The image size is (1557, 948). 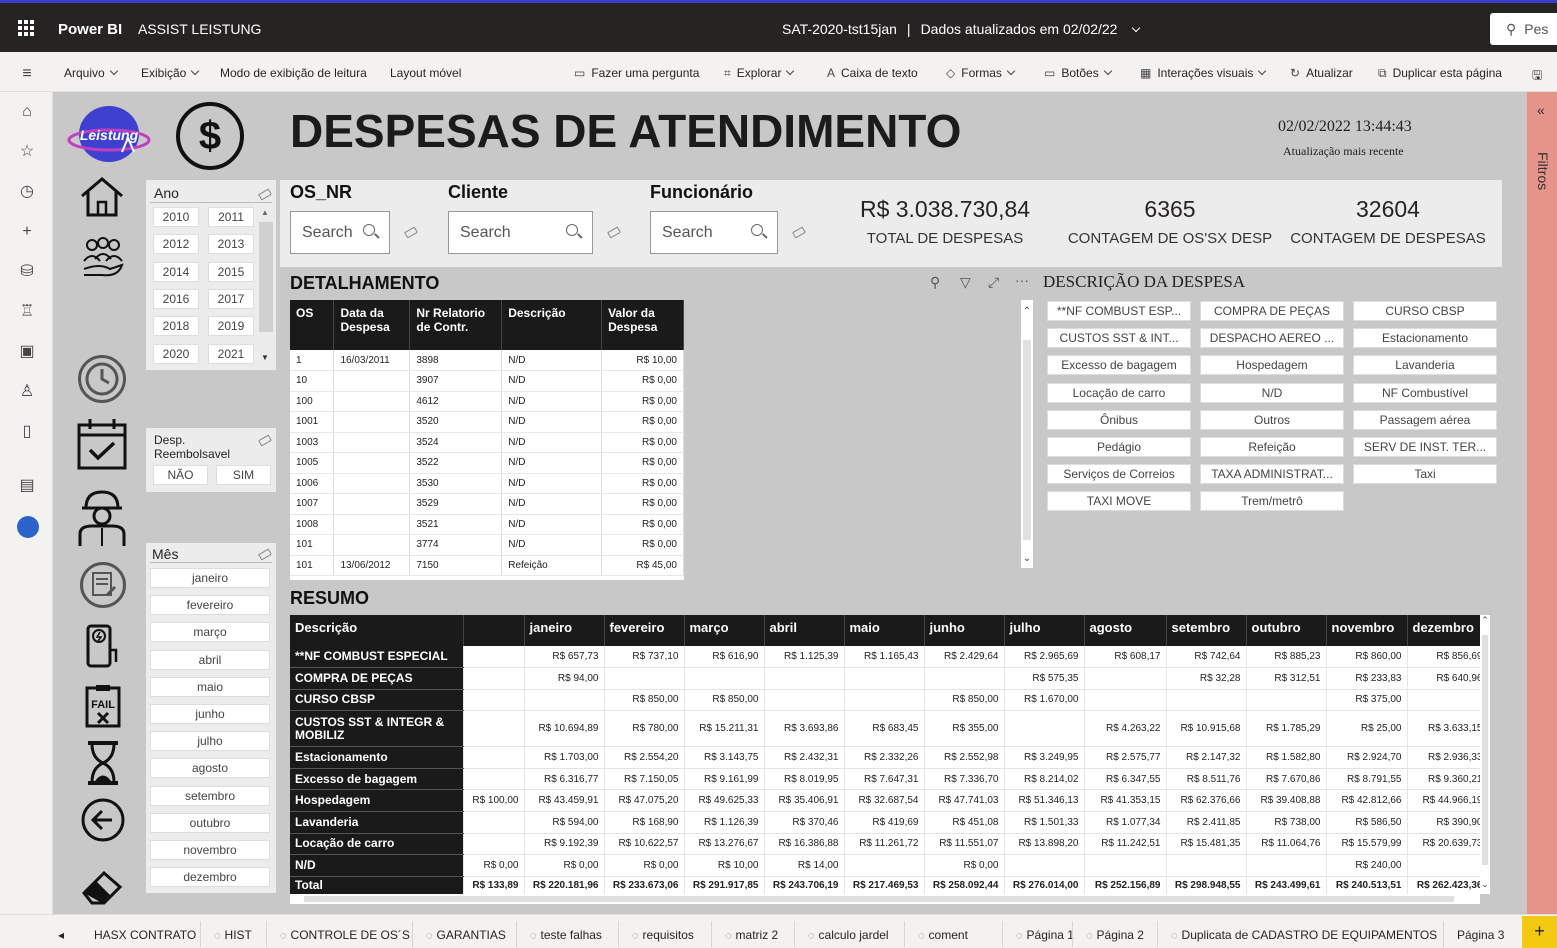 What do you see at coordinates (1539, 932) in the screenshot?
I see `add-page-button: +` at bounding box center [1539, 932].